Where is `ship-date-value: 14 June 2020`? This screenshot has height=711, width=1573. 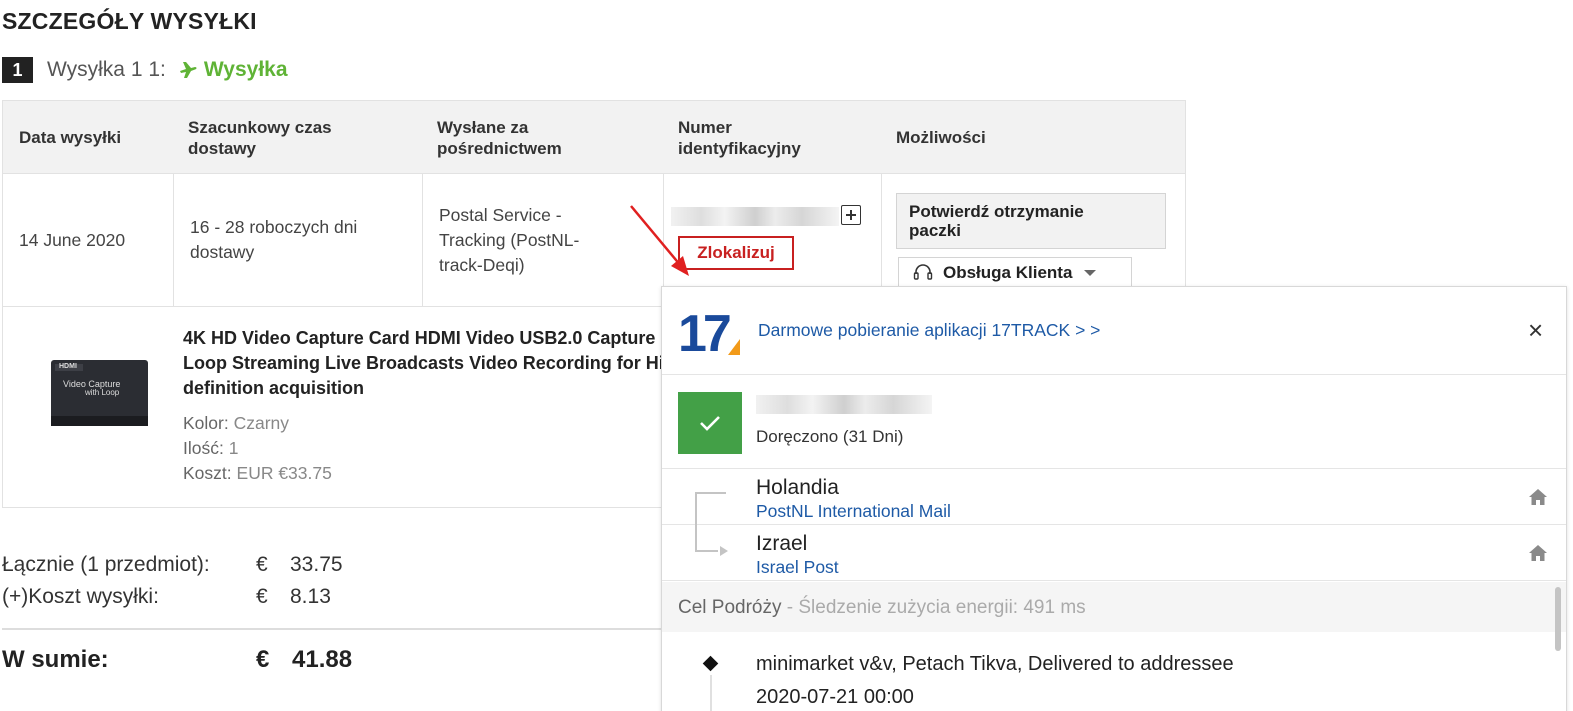 ship-date-value: 14 June 2020 is located at coordinates (72, 240).